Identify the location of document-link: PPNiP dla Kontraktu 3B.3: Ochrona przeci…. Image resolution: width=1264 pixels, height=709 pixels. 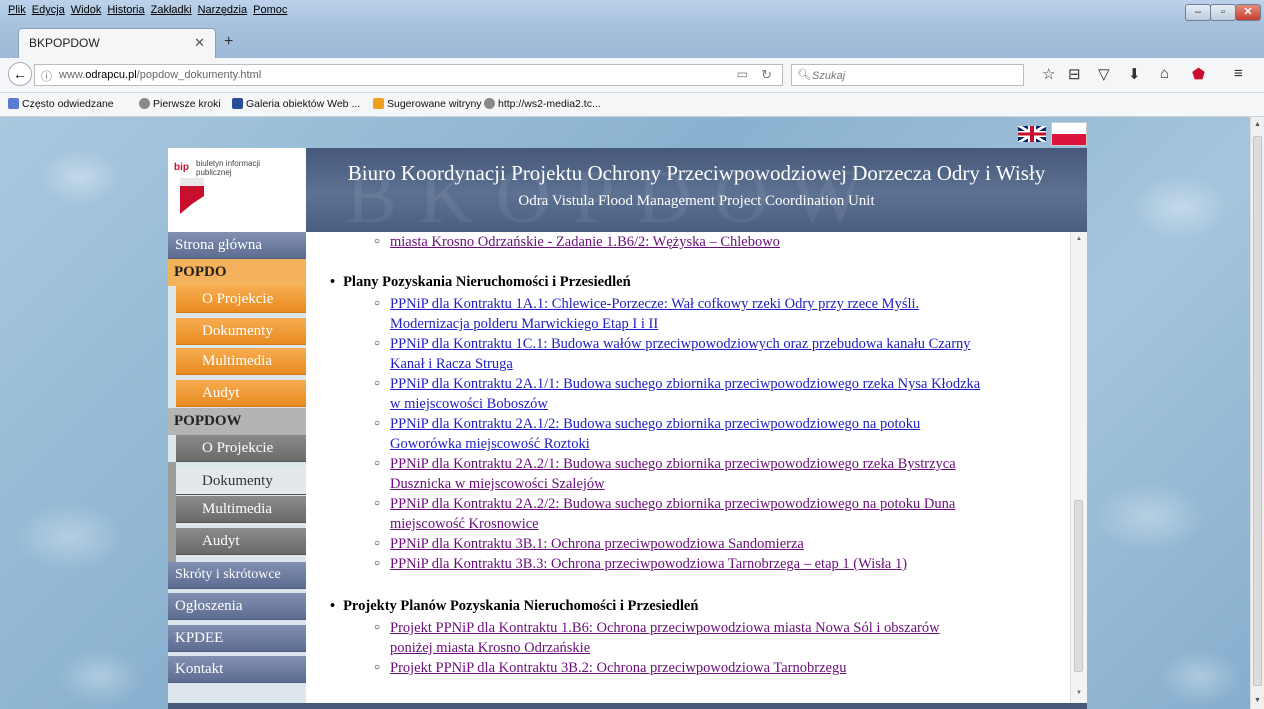
(648, 564).